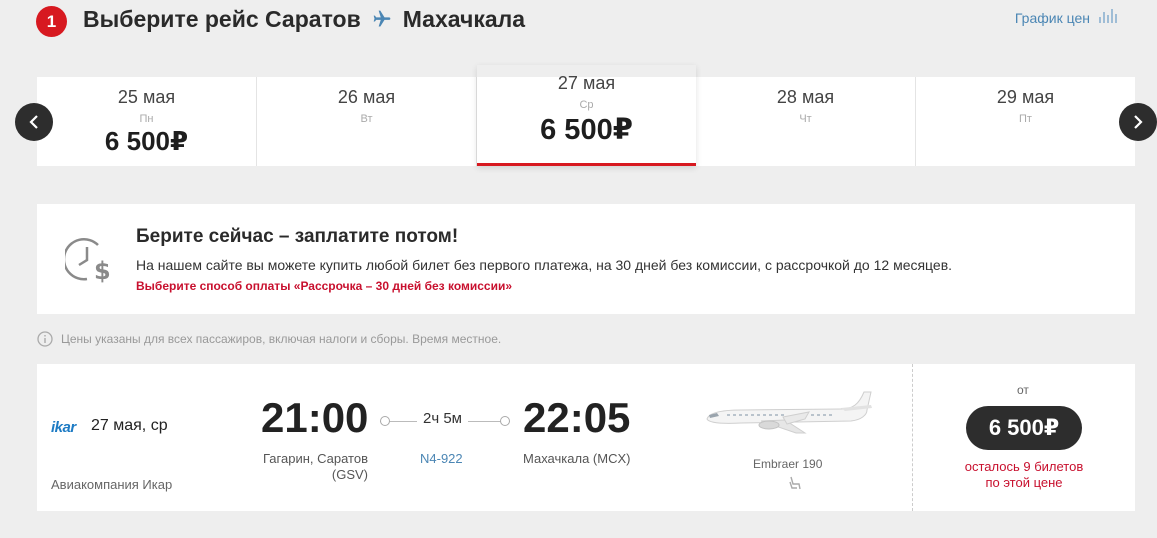  Describe the element at coordinates (464, 18) in the screenshot. I see `title-destination: Махачкала` at that location.